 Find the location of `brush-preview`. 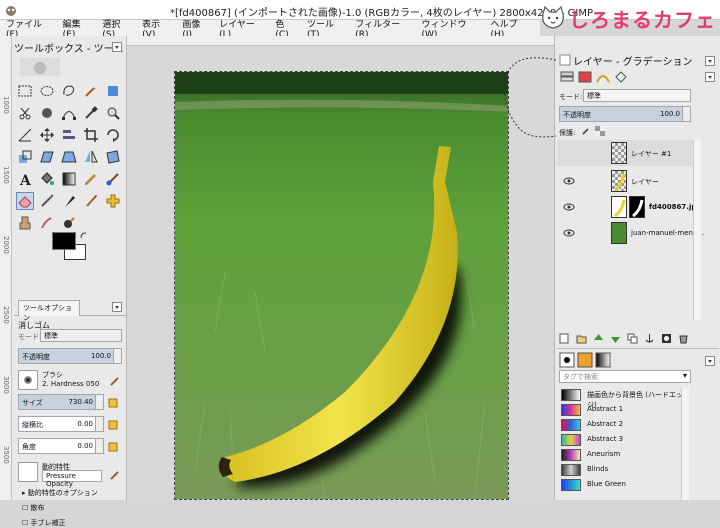

brush-preview is located at coordinates (28, 380).